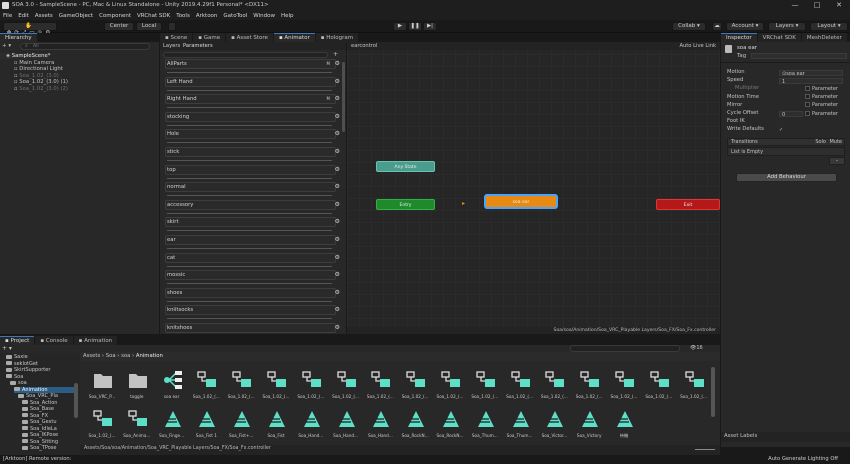 The width and height of the screenshot is (850, 464). Describe the element at coordinates (22, 364) in the screenshot. I see `folder-tree-item: seklotGet` at that location.